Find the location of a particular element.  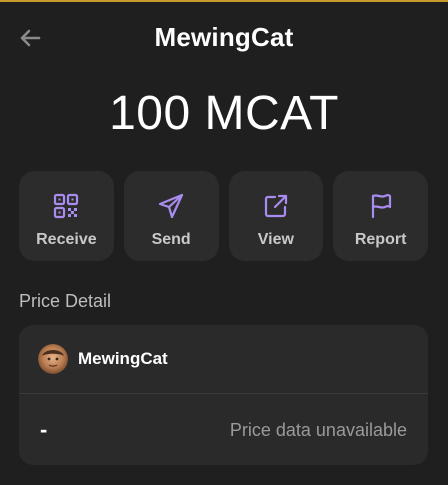

report-button: Report is located at coordinates (380, 216).